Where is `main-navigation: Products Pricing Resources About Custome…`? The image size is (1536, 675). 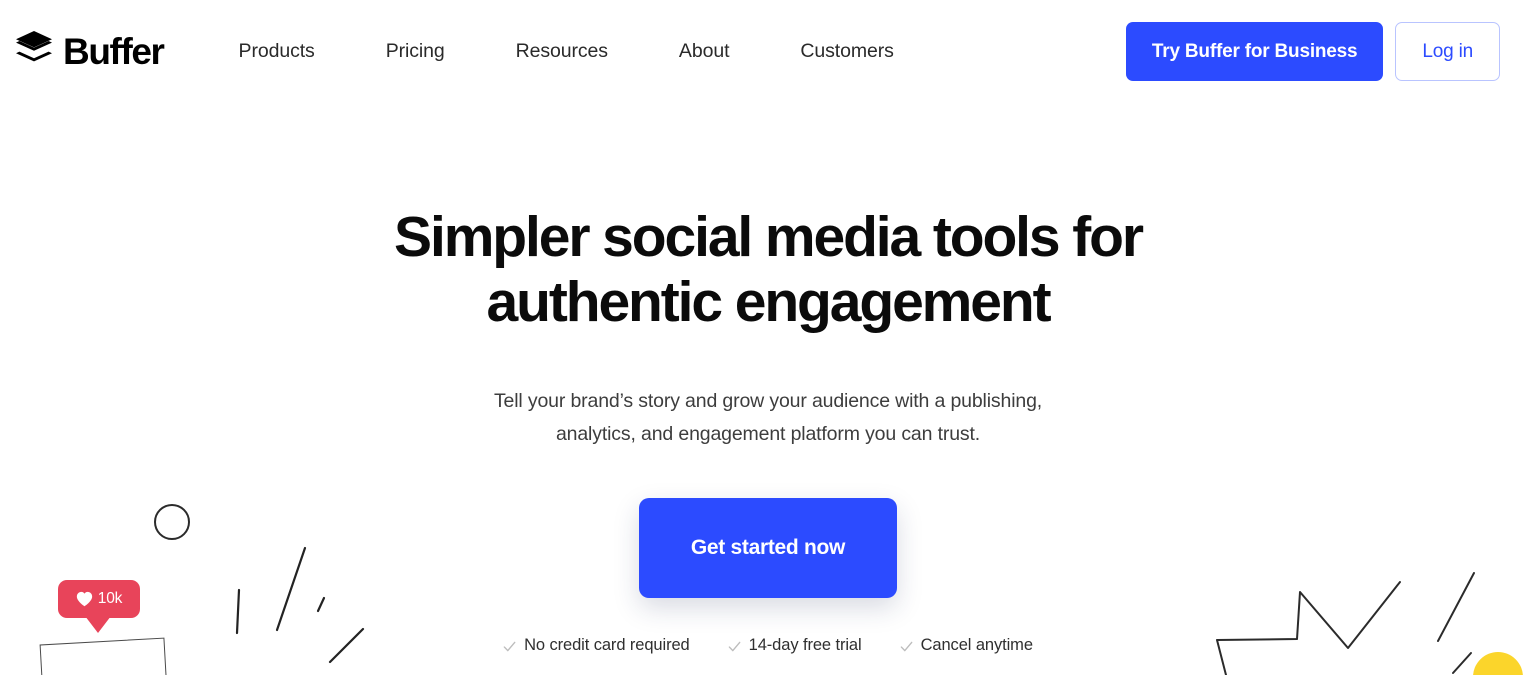
main-navigation: Products Pricing Resources About Custome… is located at coordinates (566, 51).